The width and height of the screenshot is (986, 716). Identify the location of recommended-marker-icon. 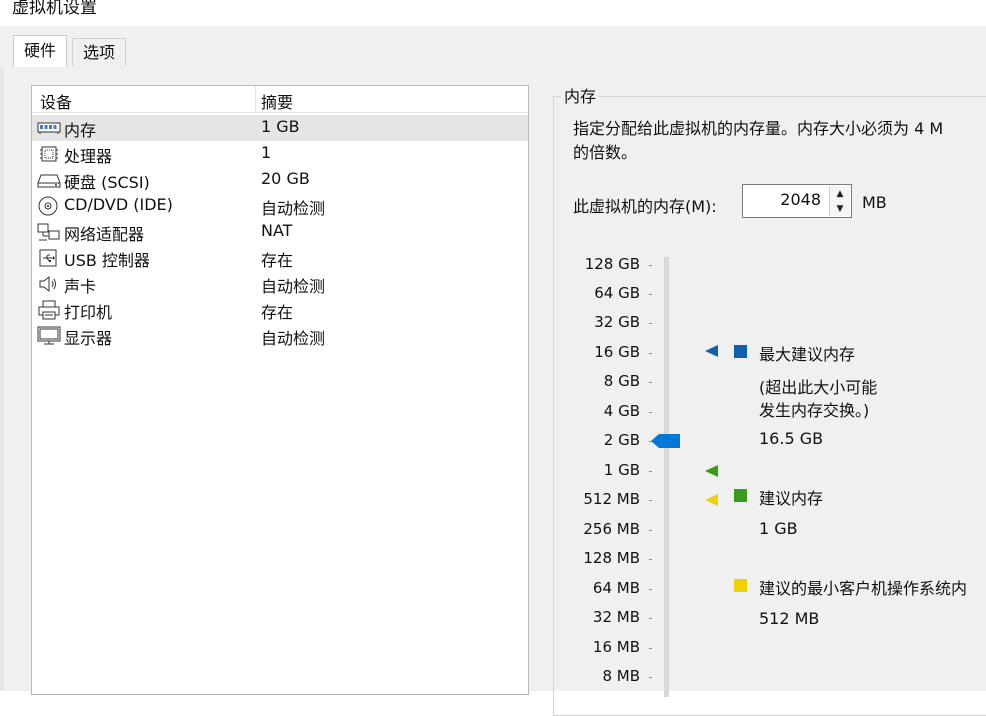
(712, 470).